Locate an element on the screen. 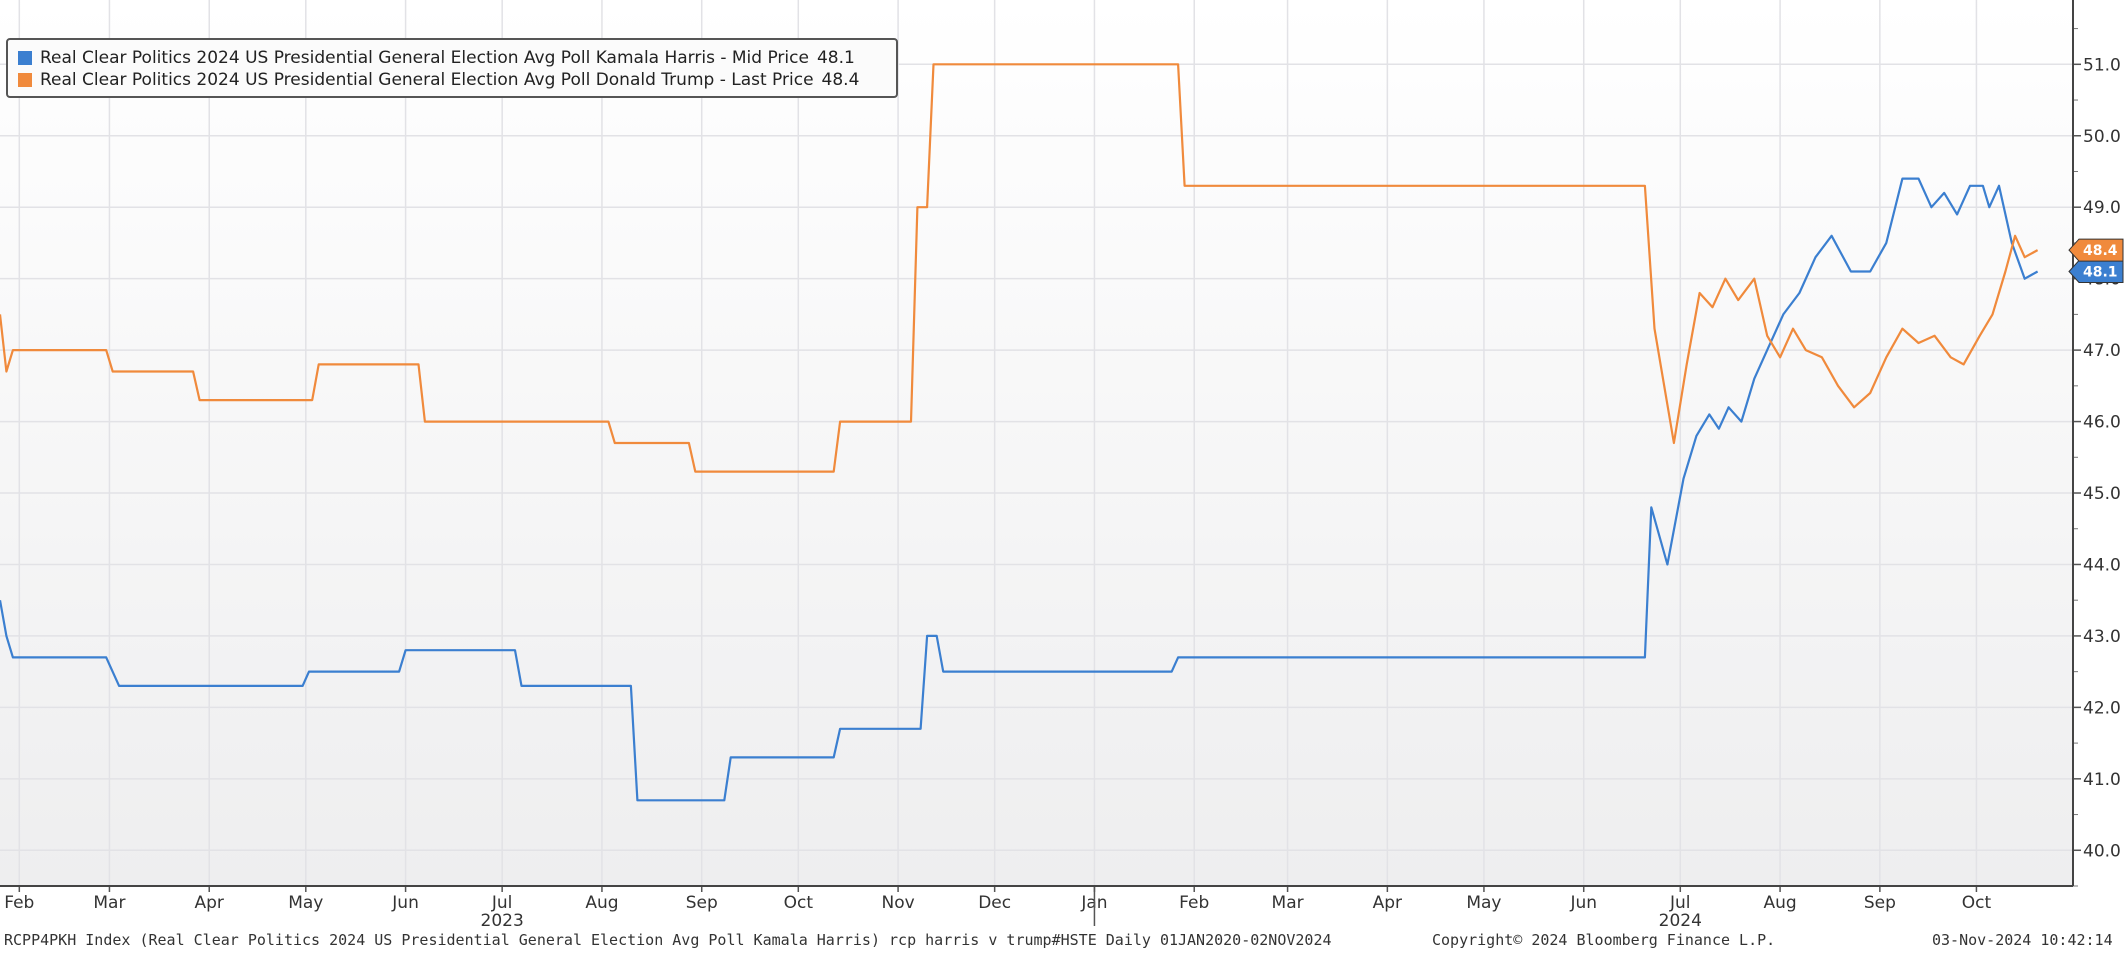  y-tick-label: 40.0 is located at coordinates (2102, 851).